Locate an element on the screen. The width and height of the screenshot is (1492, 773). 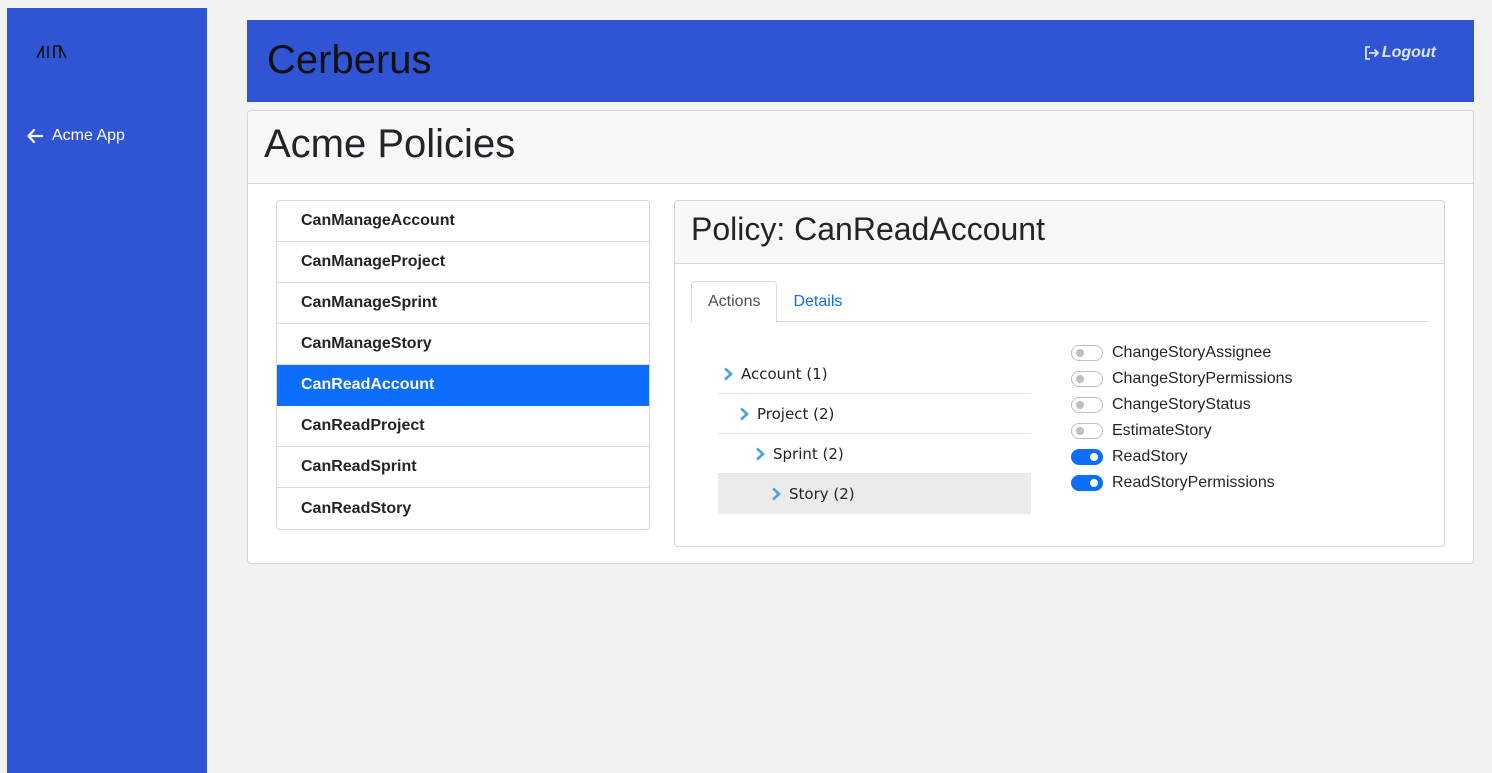
logout-icon is located at coordinates (1371, 53).